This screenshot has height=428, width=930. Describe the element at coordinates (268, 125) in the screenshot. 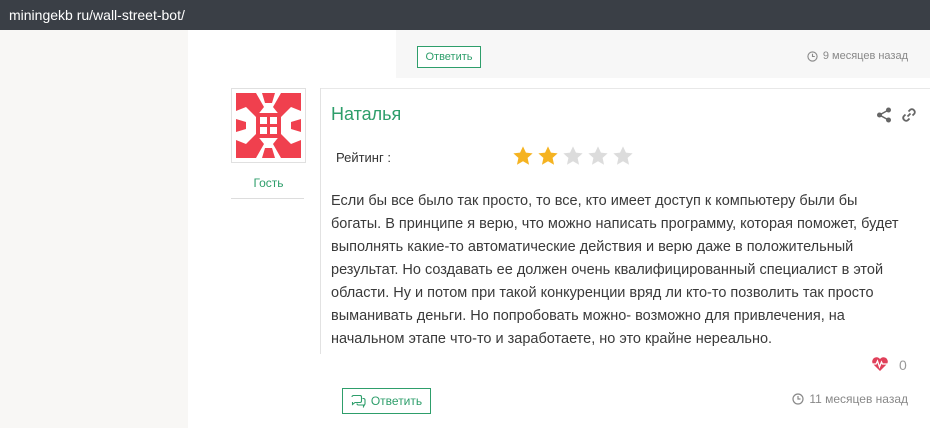

I see `avatar` at that location.